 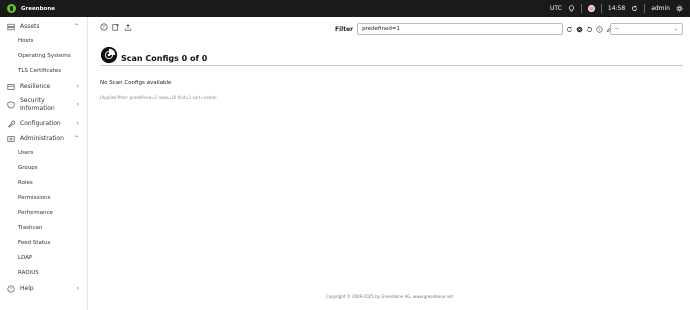 What do you see at coordinates (37, 104) in the screenshot?
I see `sidebar-group-label: Security Information` at bounding box center [37, 104].